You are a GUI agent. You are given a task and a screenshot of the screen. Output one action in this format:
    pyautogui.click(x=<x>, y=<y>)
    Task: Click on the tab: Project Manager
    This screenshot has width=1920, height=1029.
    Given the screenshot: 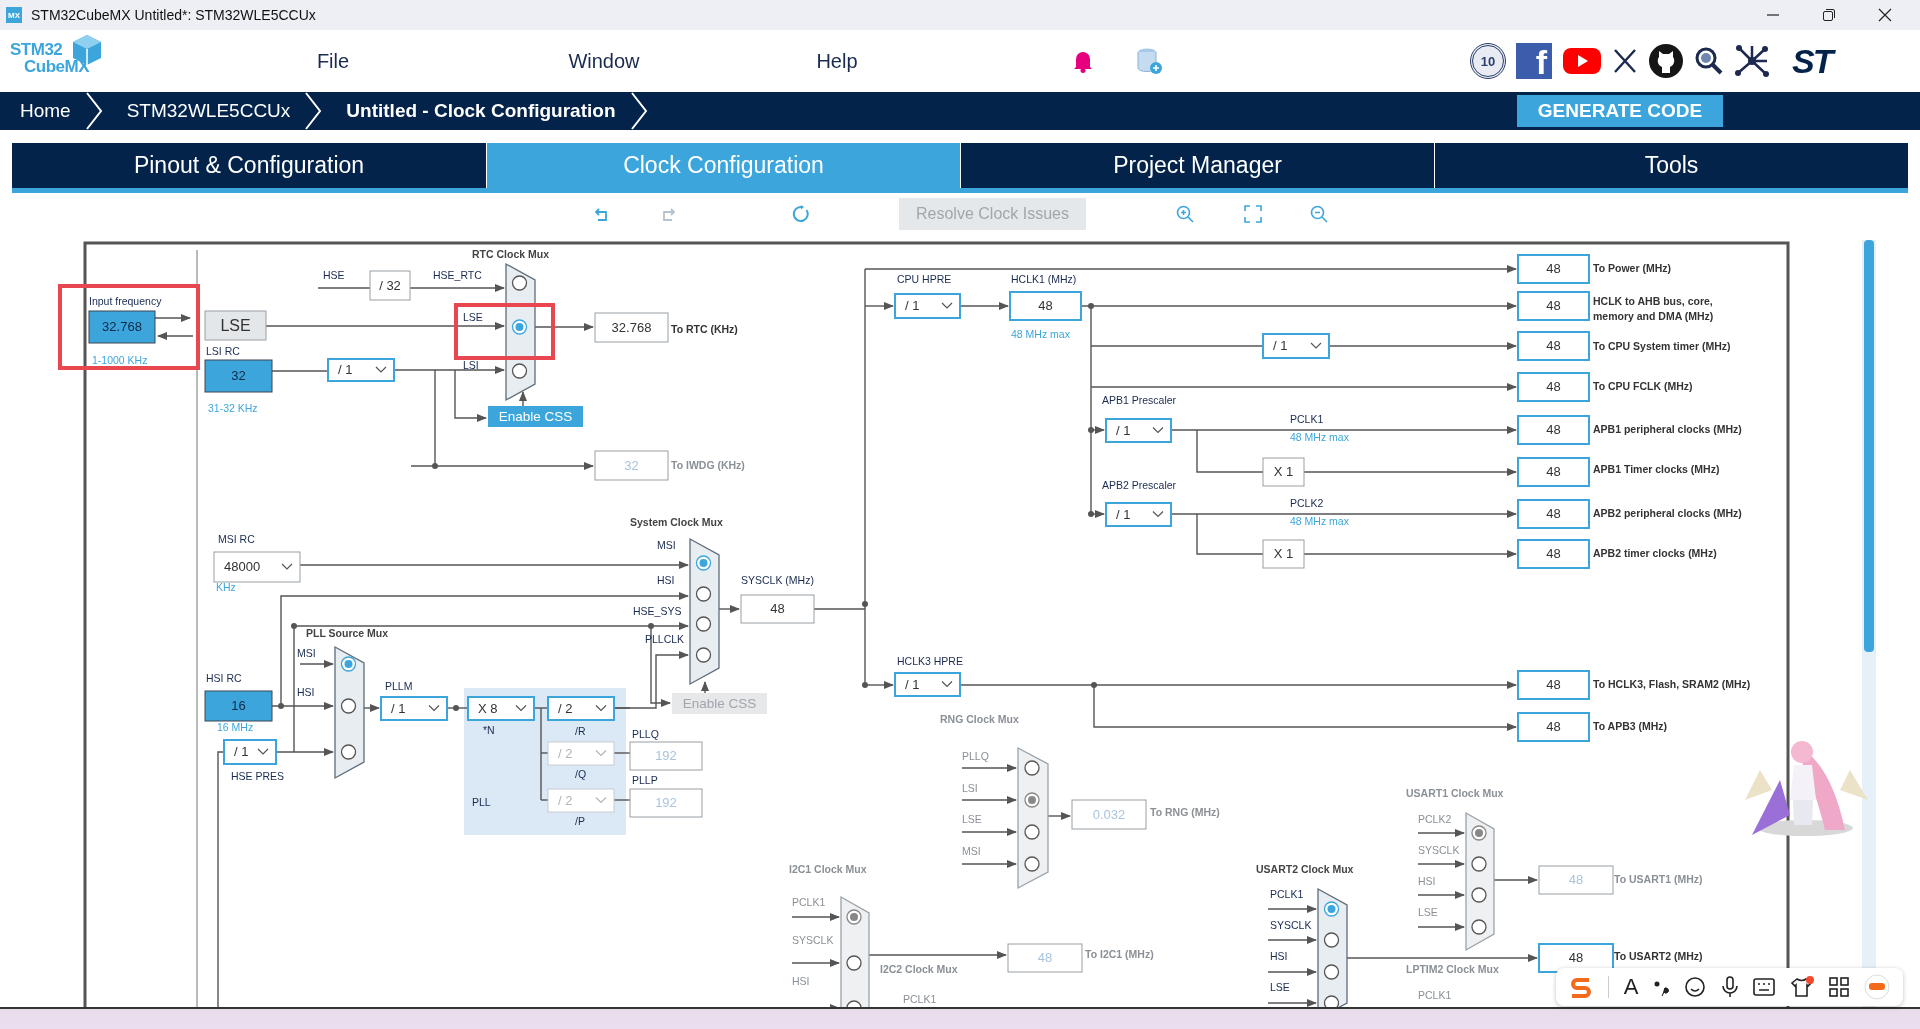 What is the action you would take?
    pyautogui.click(x=1197, y=165)
    